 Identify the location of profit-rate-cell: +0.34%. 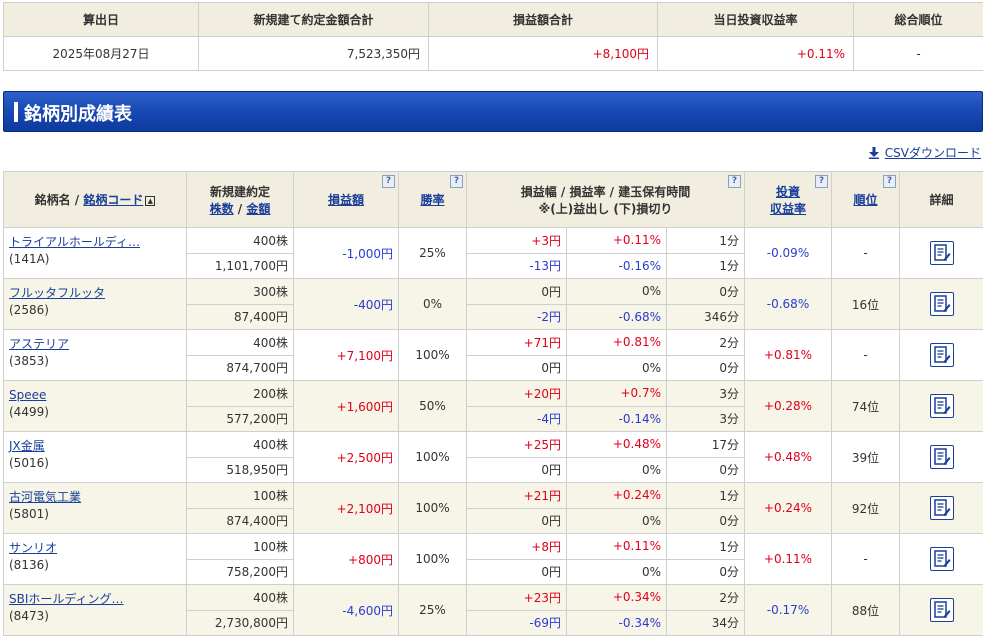
(616, 597).